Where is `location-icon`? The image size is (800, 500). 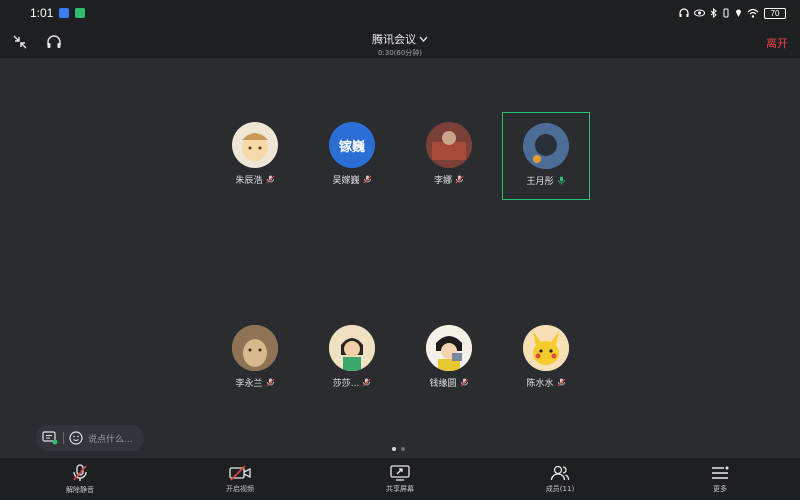 location-icon is located at coordinates (738, 13).